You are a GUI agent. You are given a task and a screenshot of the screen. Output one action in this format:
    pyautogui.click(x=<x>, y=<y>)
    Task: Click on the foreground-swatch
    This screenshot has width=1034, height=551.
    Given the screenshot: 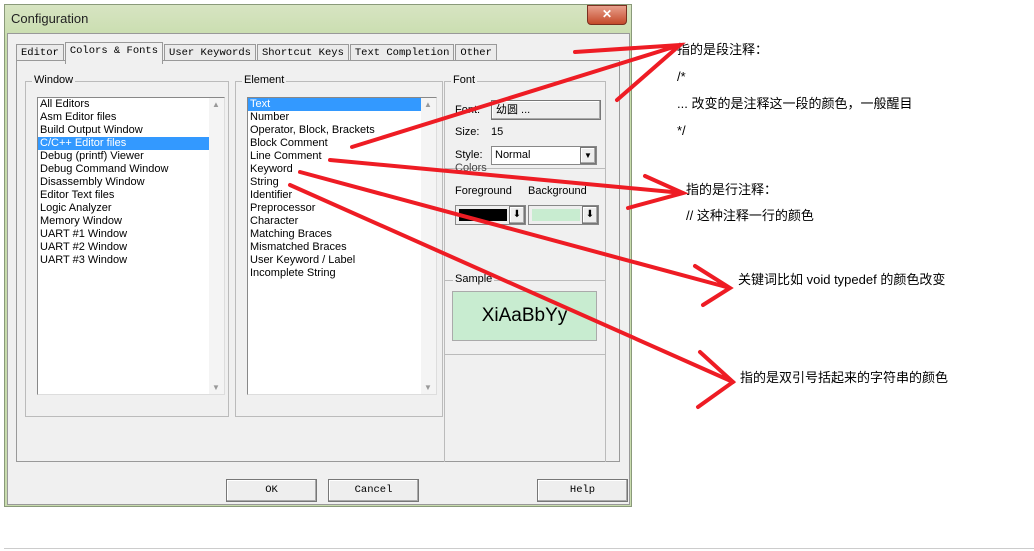 What is the action you would take?
    pyautogui.click(x=483, y=215)
    